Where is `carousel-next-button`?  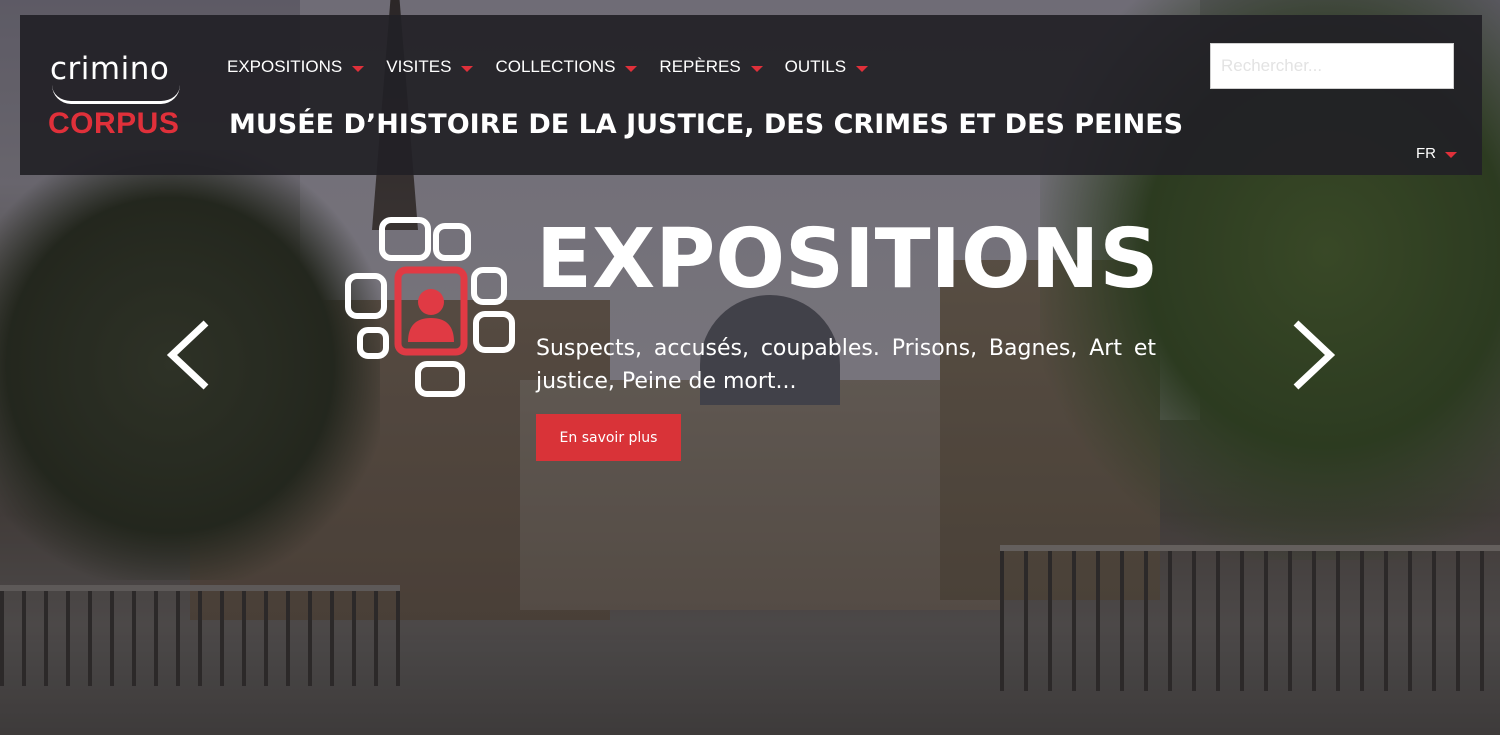 carousel-next-button is located at coordinates (1315, 355).